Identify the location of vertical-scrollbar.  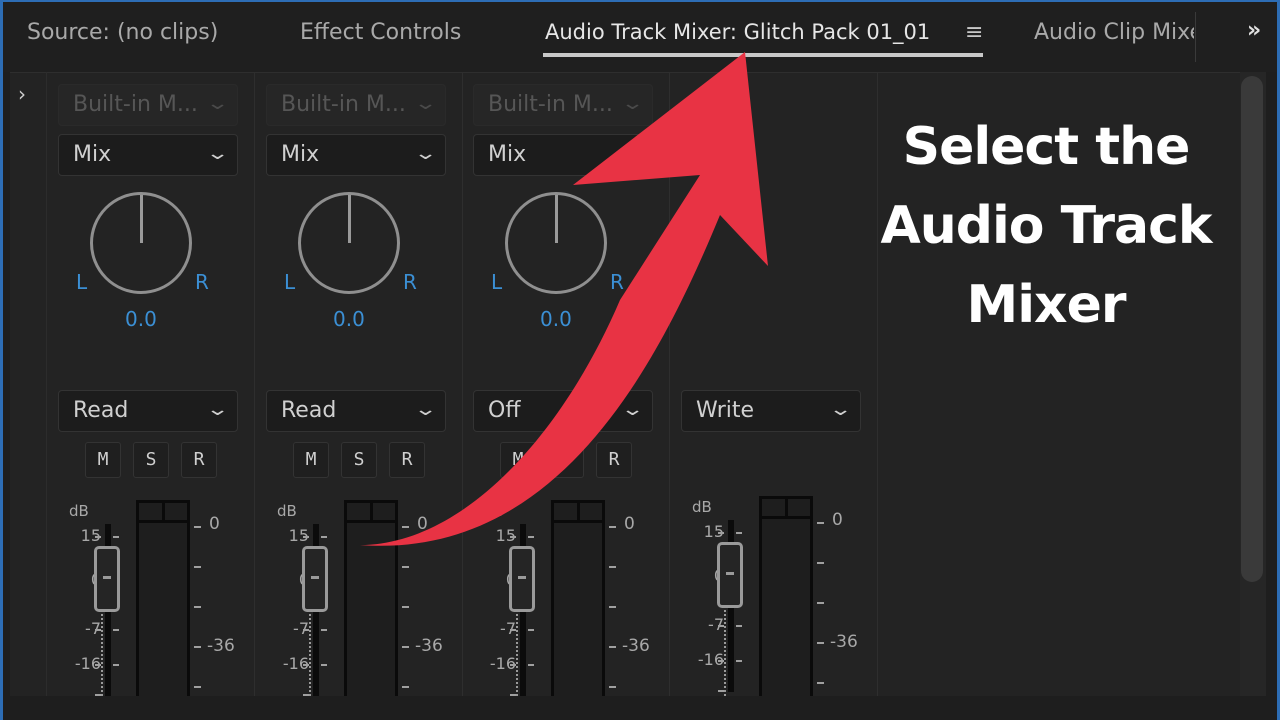
(1252, 329).